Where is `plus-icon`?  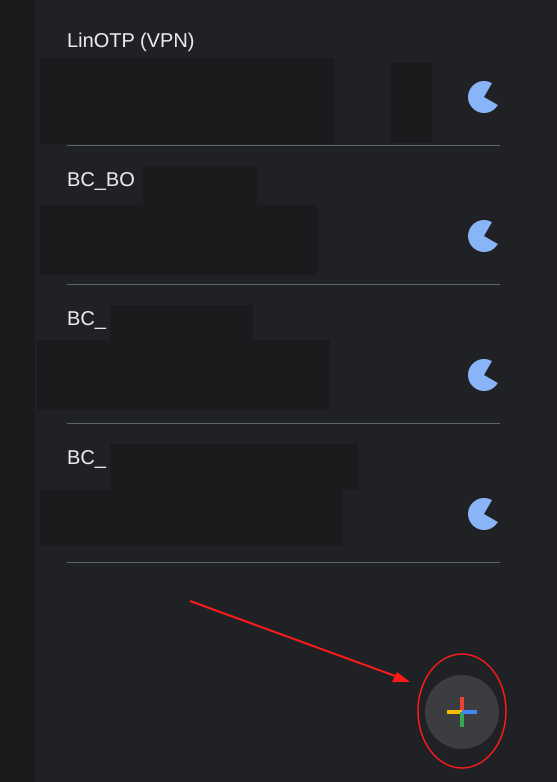
plus-icon is located at coordinates (462, 712).